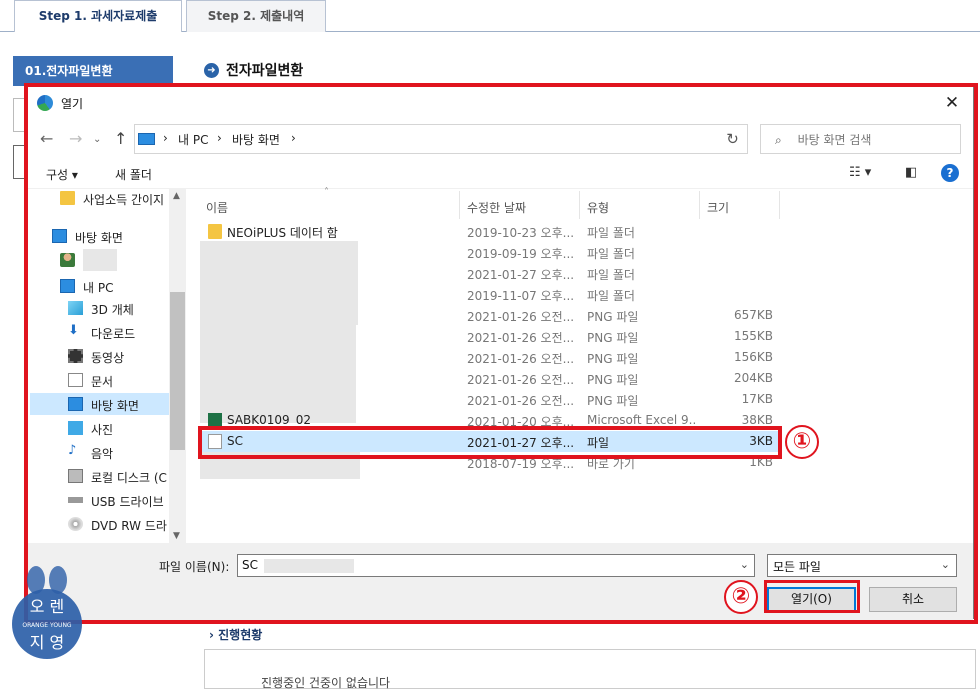 The height and width of the screenshot is (691, 980). Describe the element at coordinates (256, 139) in the screenshot. I see `breadcrumb-desktop: 바탕 화면` at that location.